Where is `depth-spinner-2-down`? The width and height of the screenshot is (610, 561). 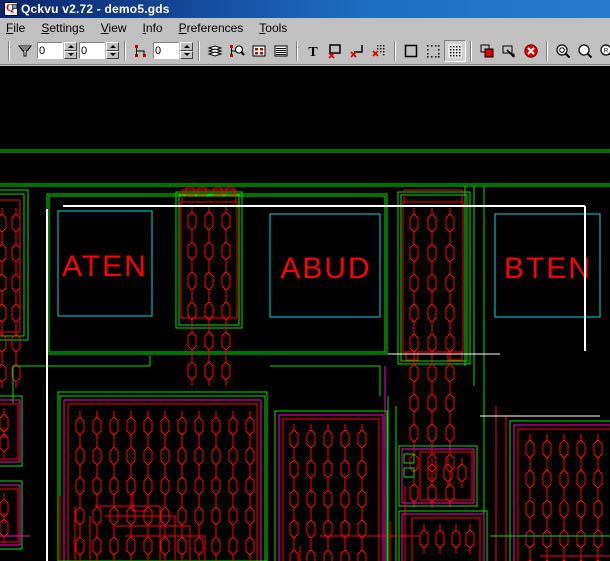
depth-spinner-2-down is located at coordinates (112, 54).